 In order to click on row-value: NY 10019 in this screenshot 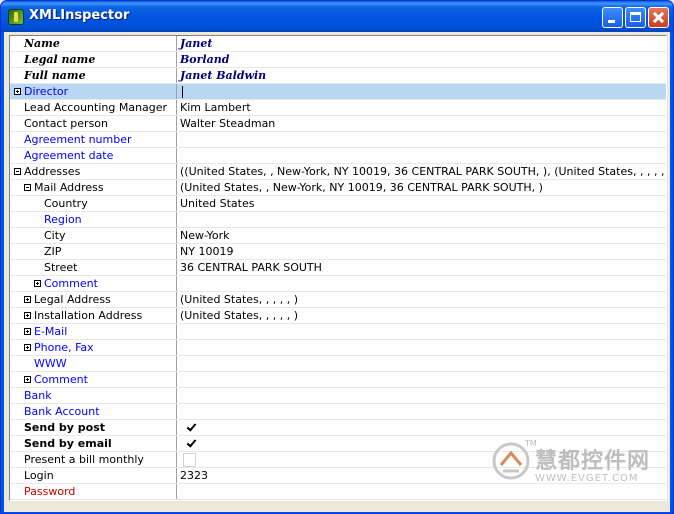, I will do `click(206, 252)`.